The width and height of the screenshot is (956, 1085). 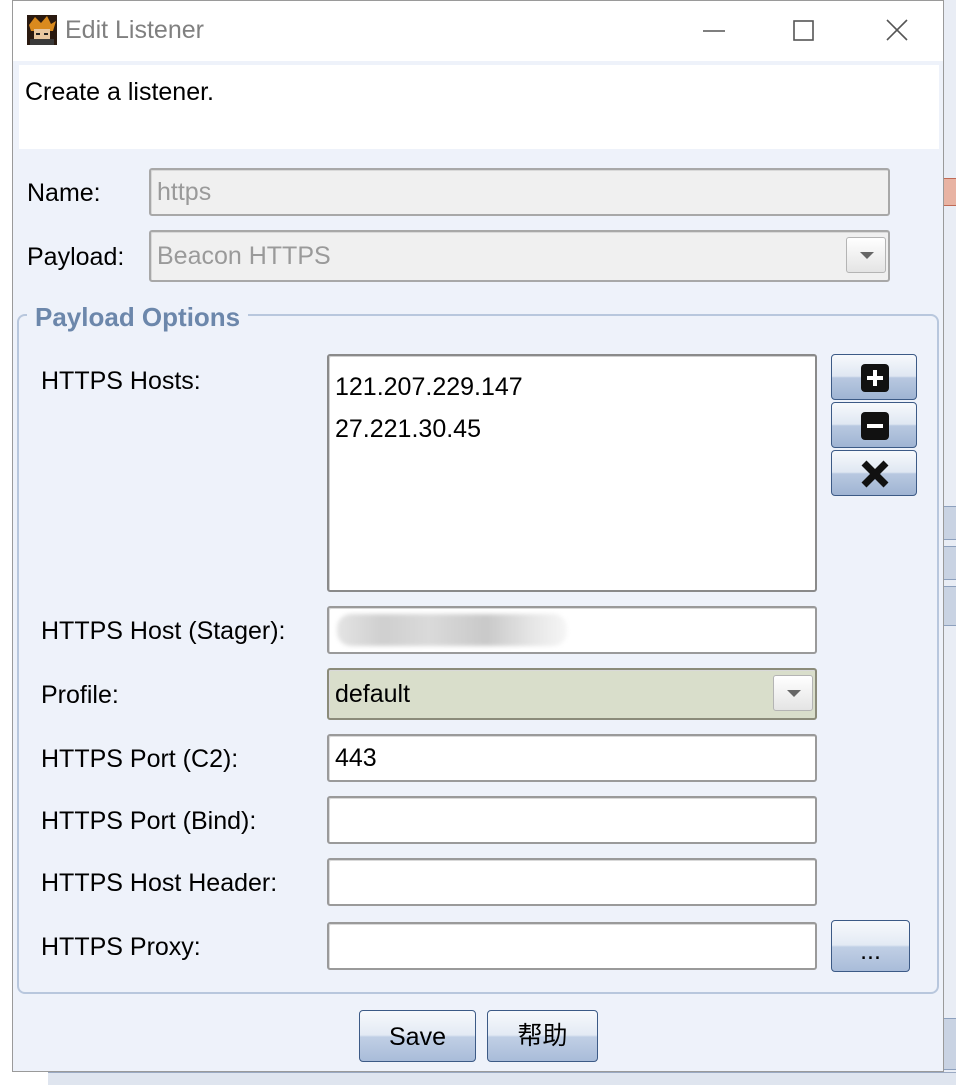 I want to click on remove-host-button, so click(x=874, y=425).